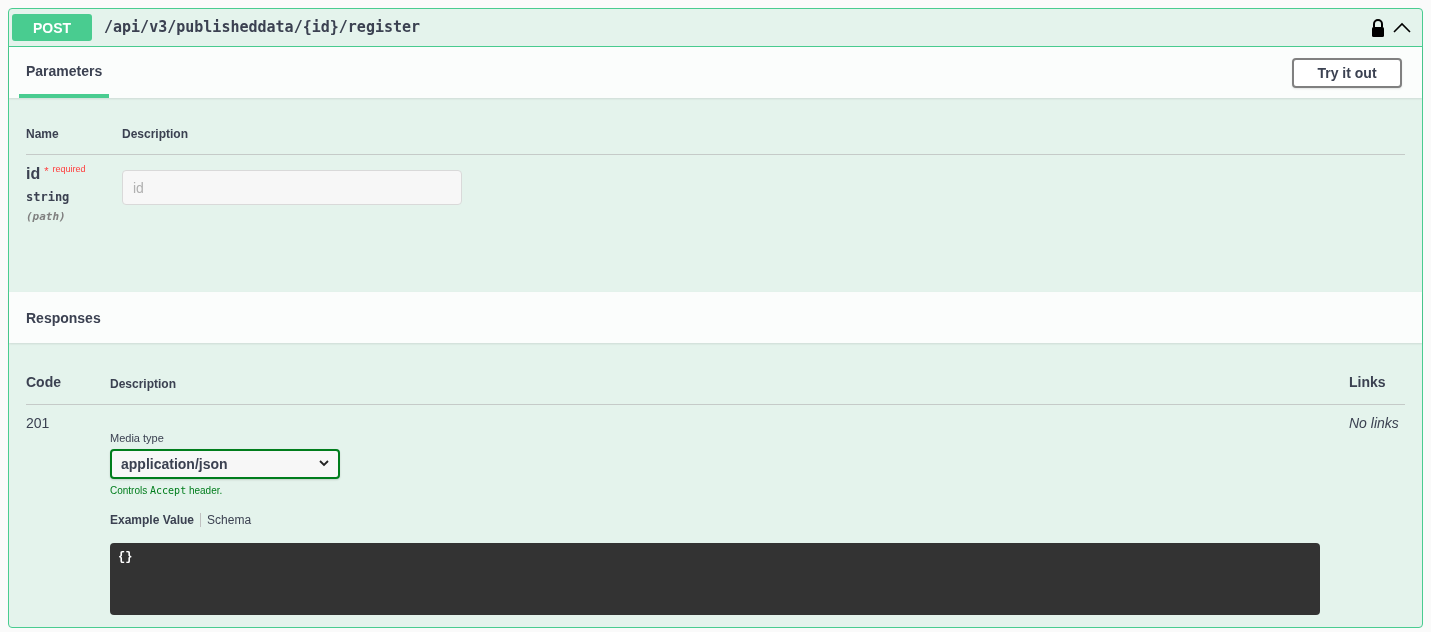  Describe the element at coordinates (43, 134) in the screenshot. I see `column-header: Name` at that location.